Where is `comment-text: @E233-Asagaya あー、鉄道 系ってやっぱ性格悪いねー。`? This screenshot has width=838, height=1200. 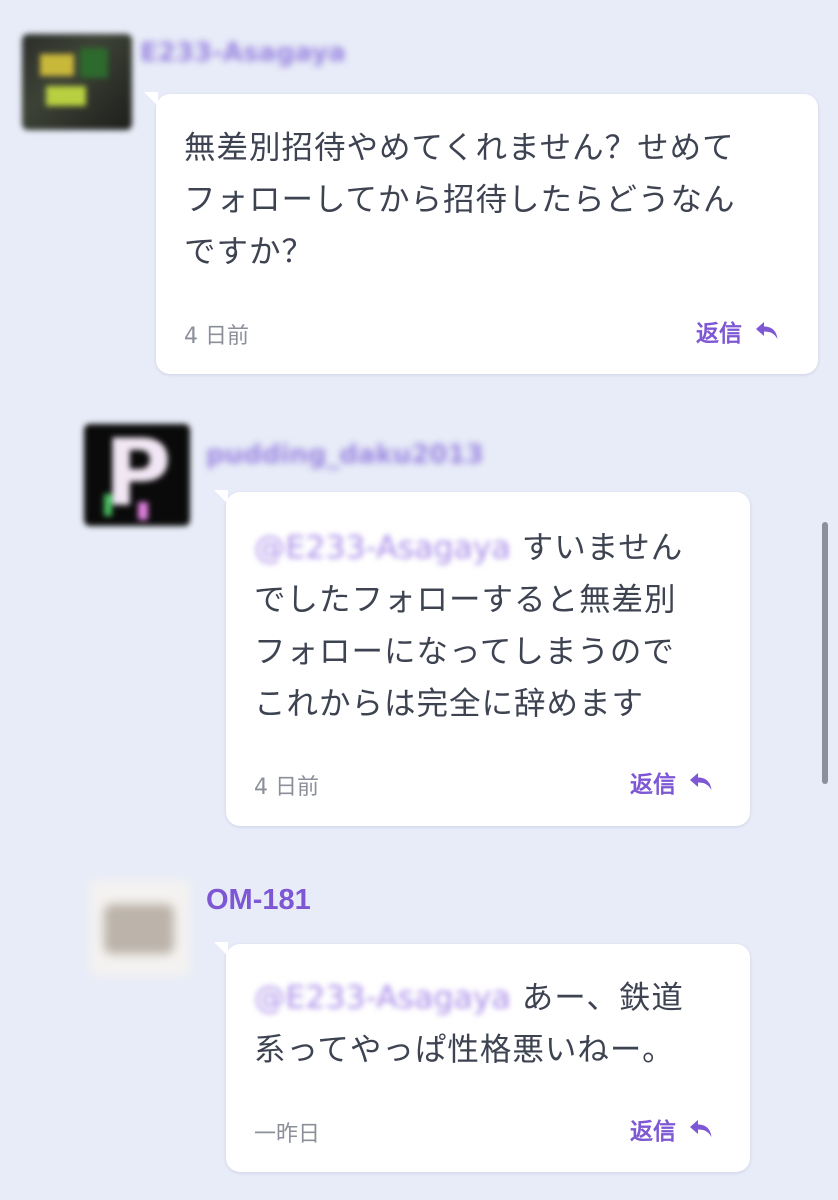 comment-text: @E233-Asagaya あー、鉄道 系ってやっぱ性格悪いねー。 is located at coordinates (499, 1024).